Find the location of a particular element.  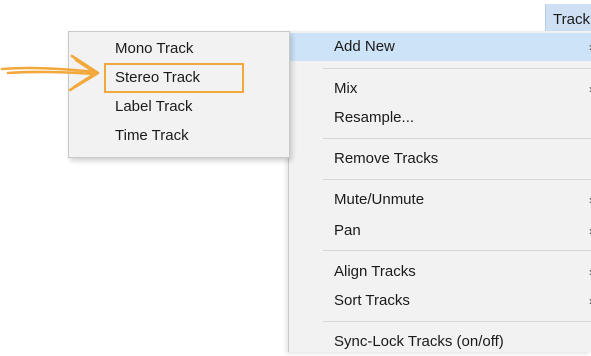

menu-tracks-label: Track is located at coordinates (571, 19).